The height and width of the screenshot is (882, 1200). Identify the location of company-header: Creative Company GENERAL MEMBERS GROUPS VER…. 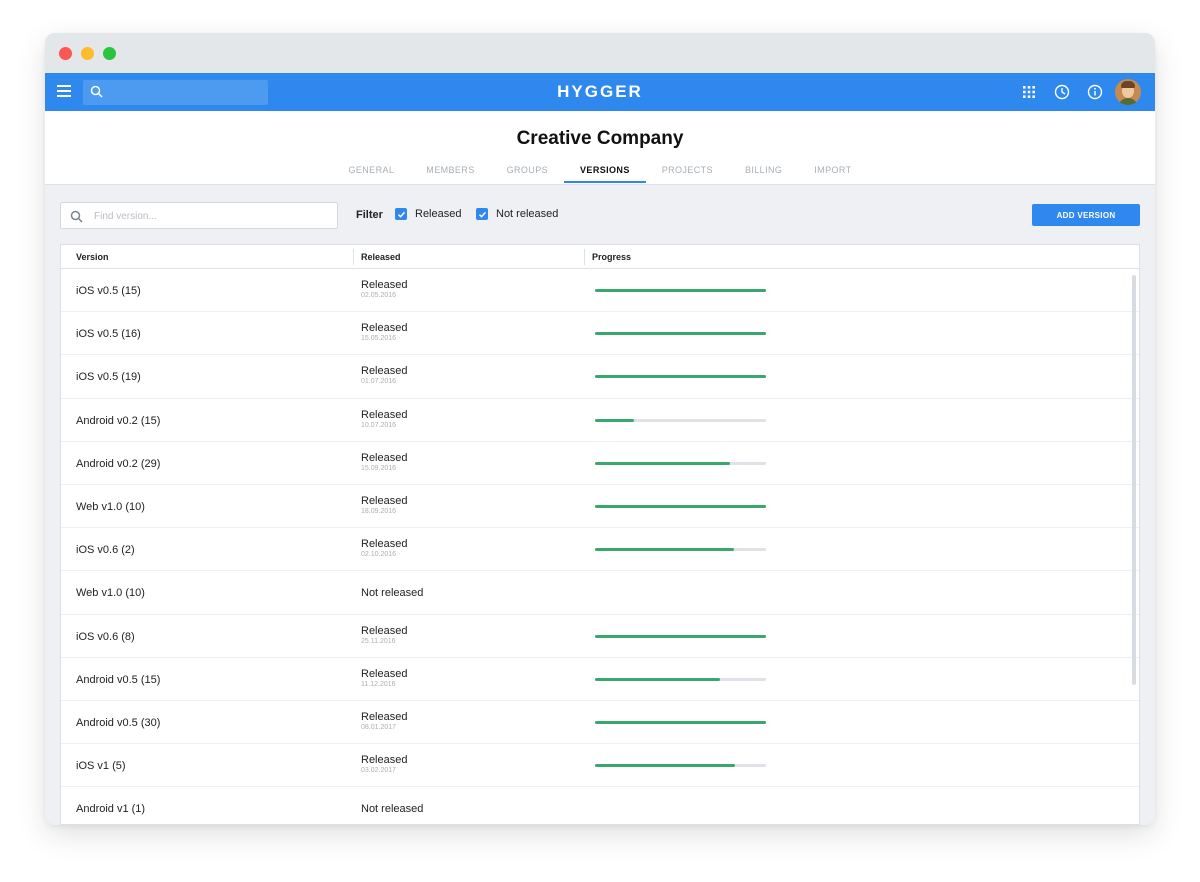
(600, 148).